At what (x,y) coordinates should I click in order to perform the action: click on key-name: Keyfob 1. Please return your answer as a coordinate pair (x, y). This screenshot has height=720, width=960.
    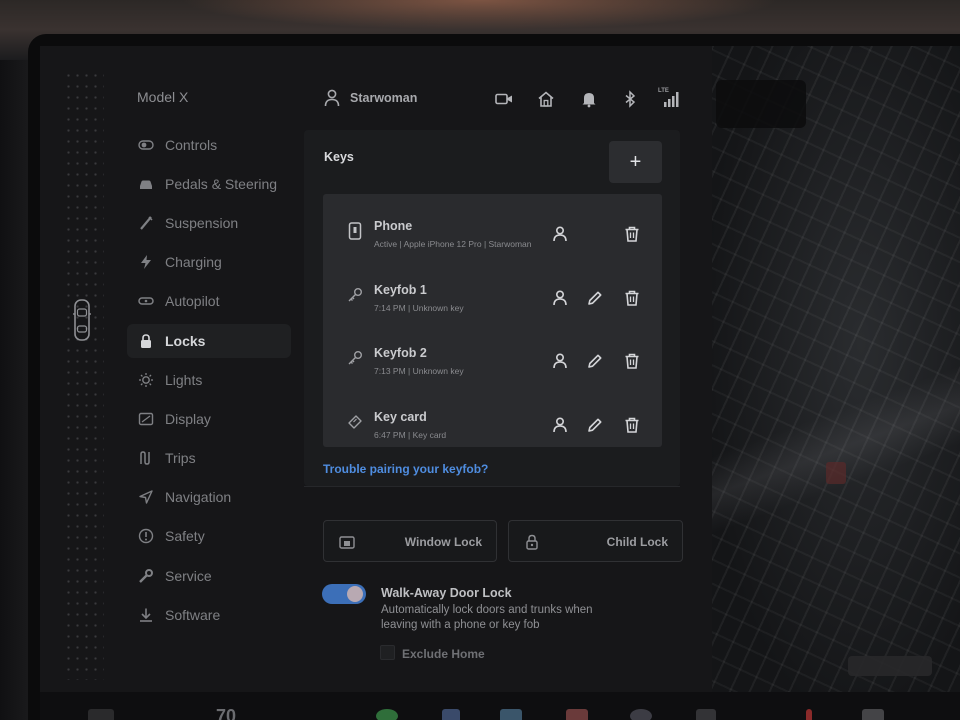
    Looking at the image, I should click on (400, 290).